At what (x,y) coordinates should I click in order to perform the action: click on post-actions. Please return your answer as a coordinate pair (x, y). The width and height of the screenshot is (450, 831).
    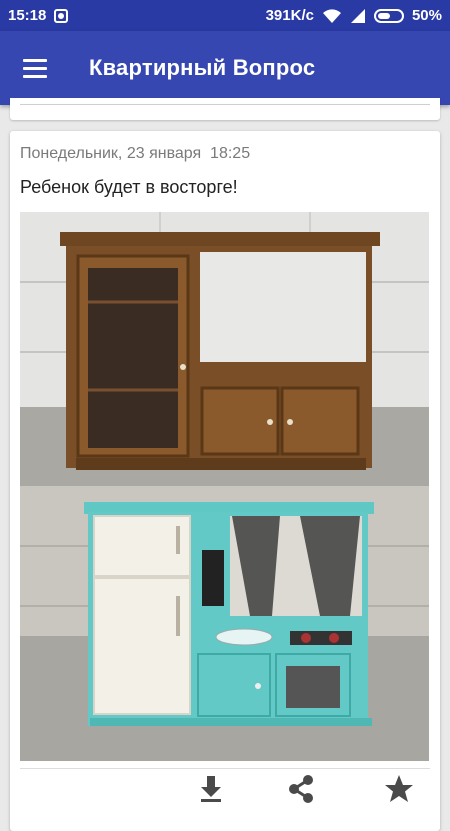
    Looking at the image, I should click on (225, 787).